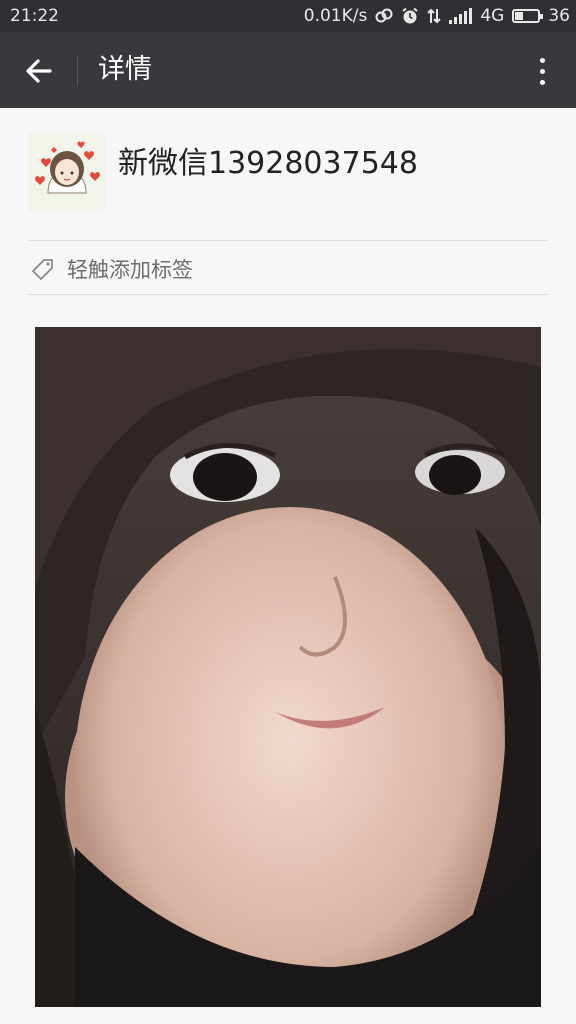 The image size is (576, 1024). Describe the element at coordinates (542, 71) in the screenshot. I see `more-options-button` at that location.